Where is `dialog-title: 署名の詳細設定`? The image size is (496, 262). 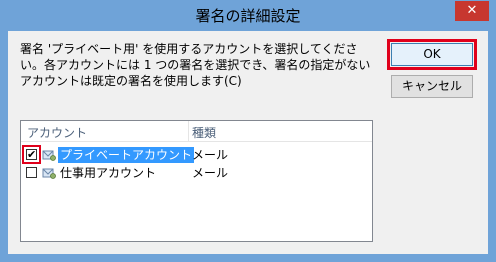
dialog-title: 署名の詳細設定 is located at coordinates (248, 16).